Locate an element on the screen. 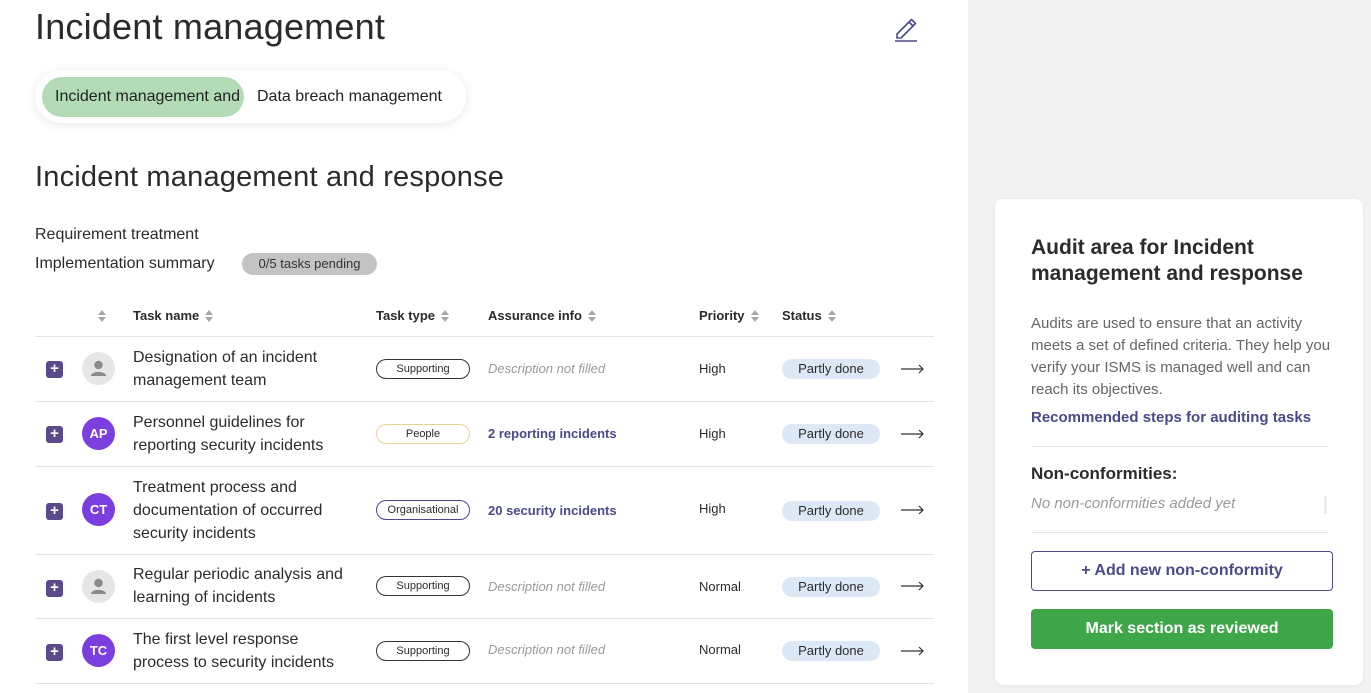 This screenshot has height=693, width=1371. column-status: Status is located at coordinates (809, 316).